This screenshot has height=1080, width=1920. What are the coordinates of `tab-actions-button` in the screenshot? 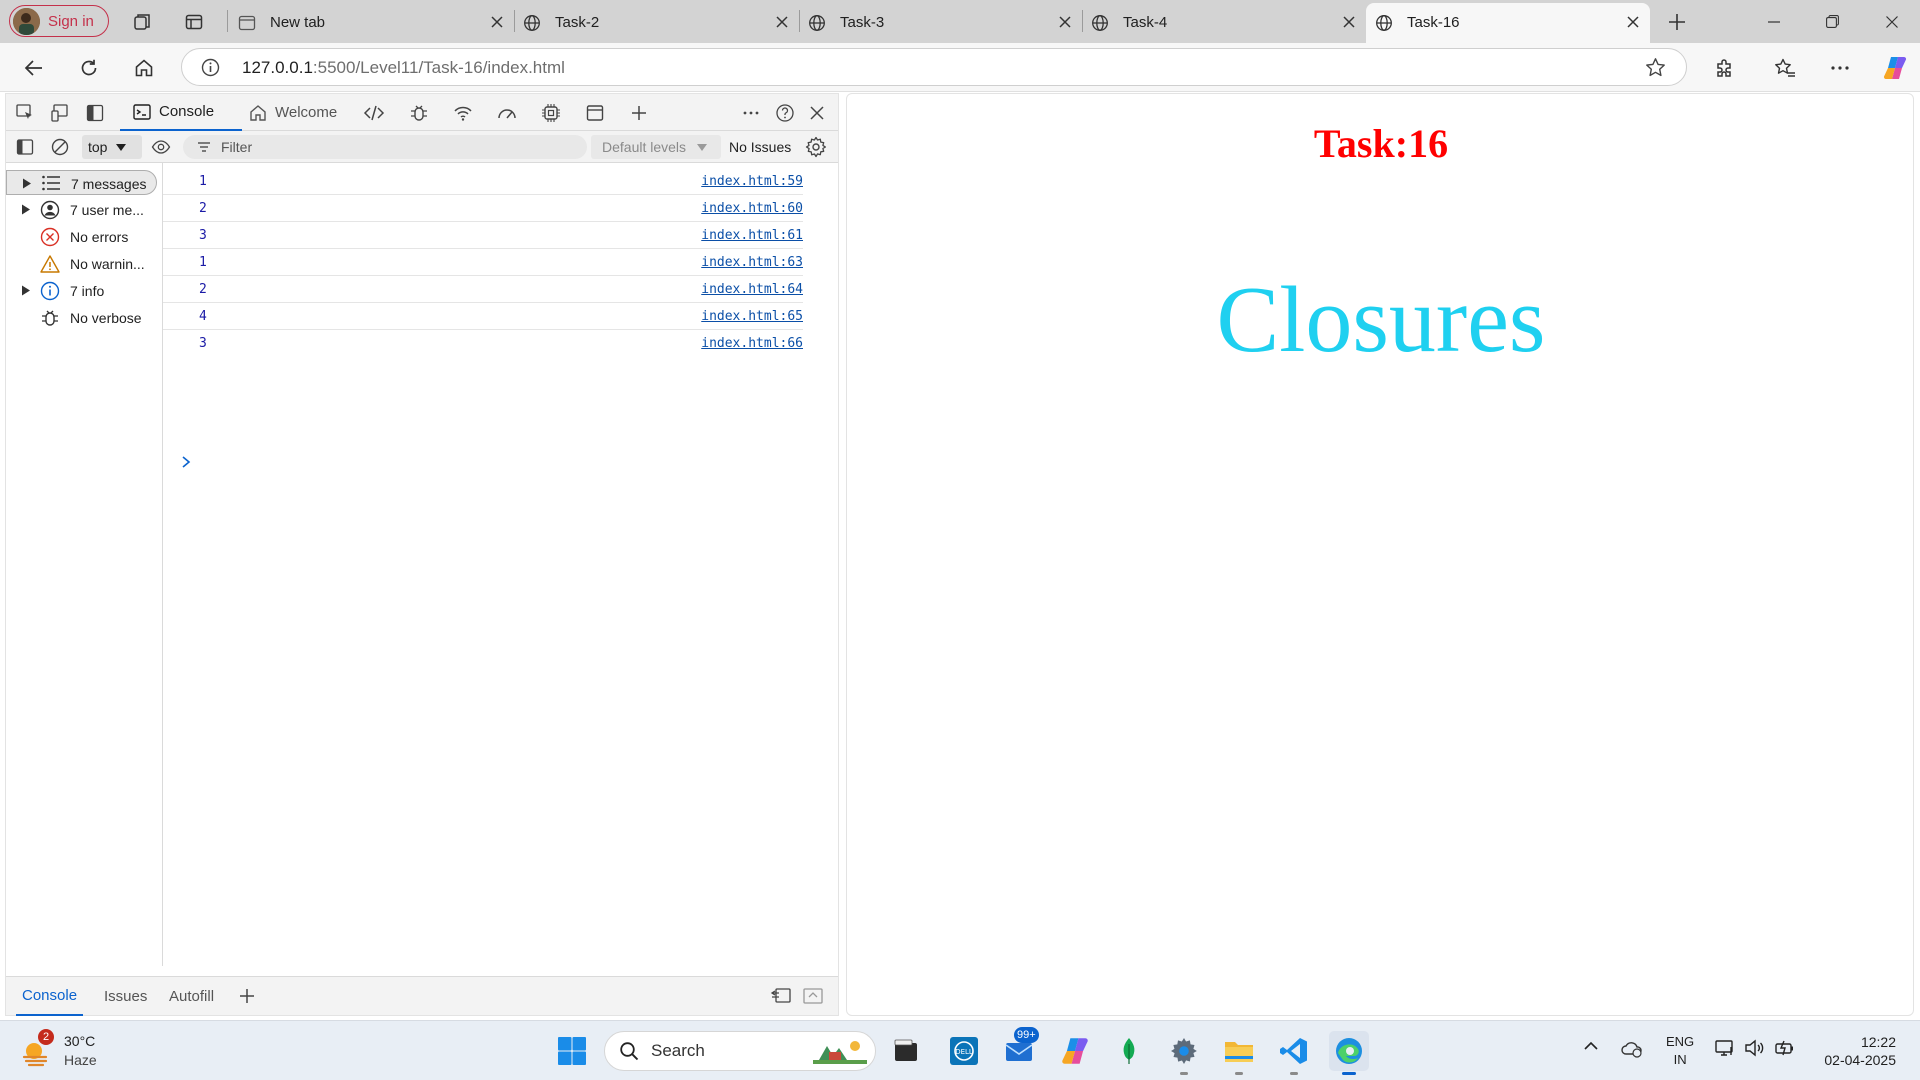 It's located at (194, 22).